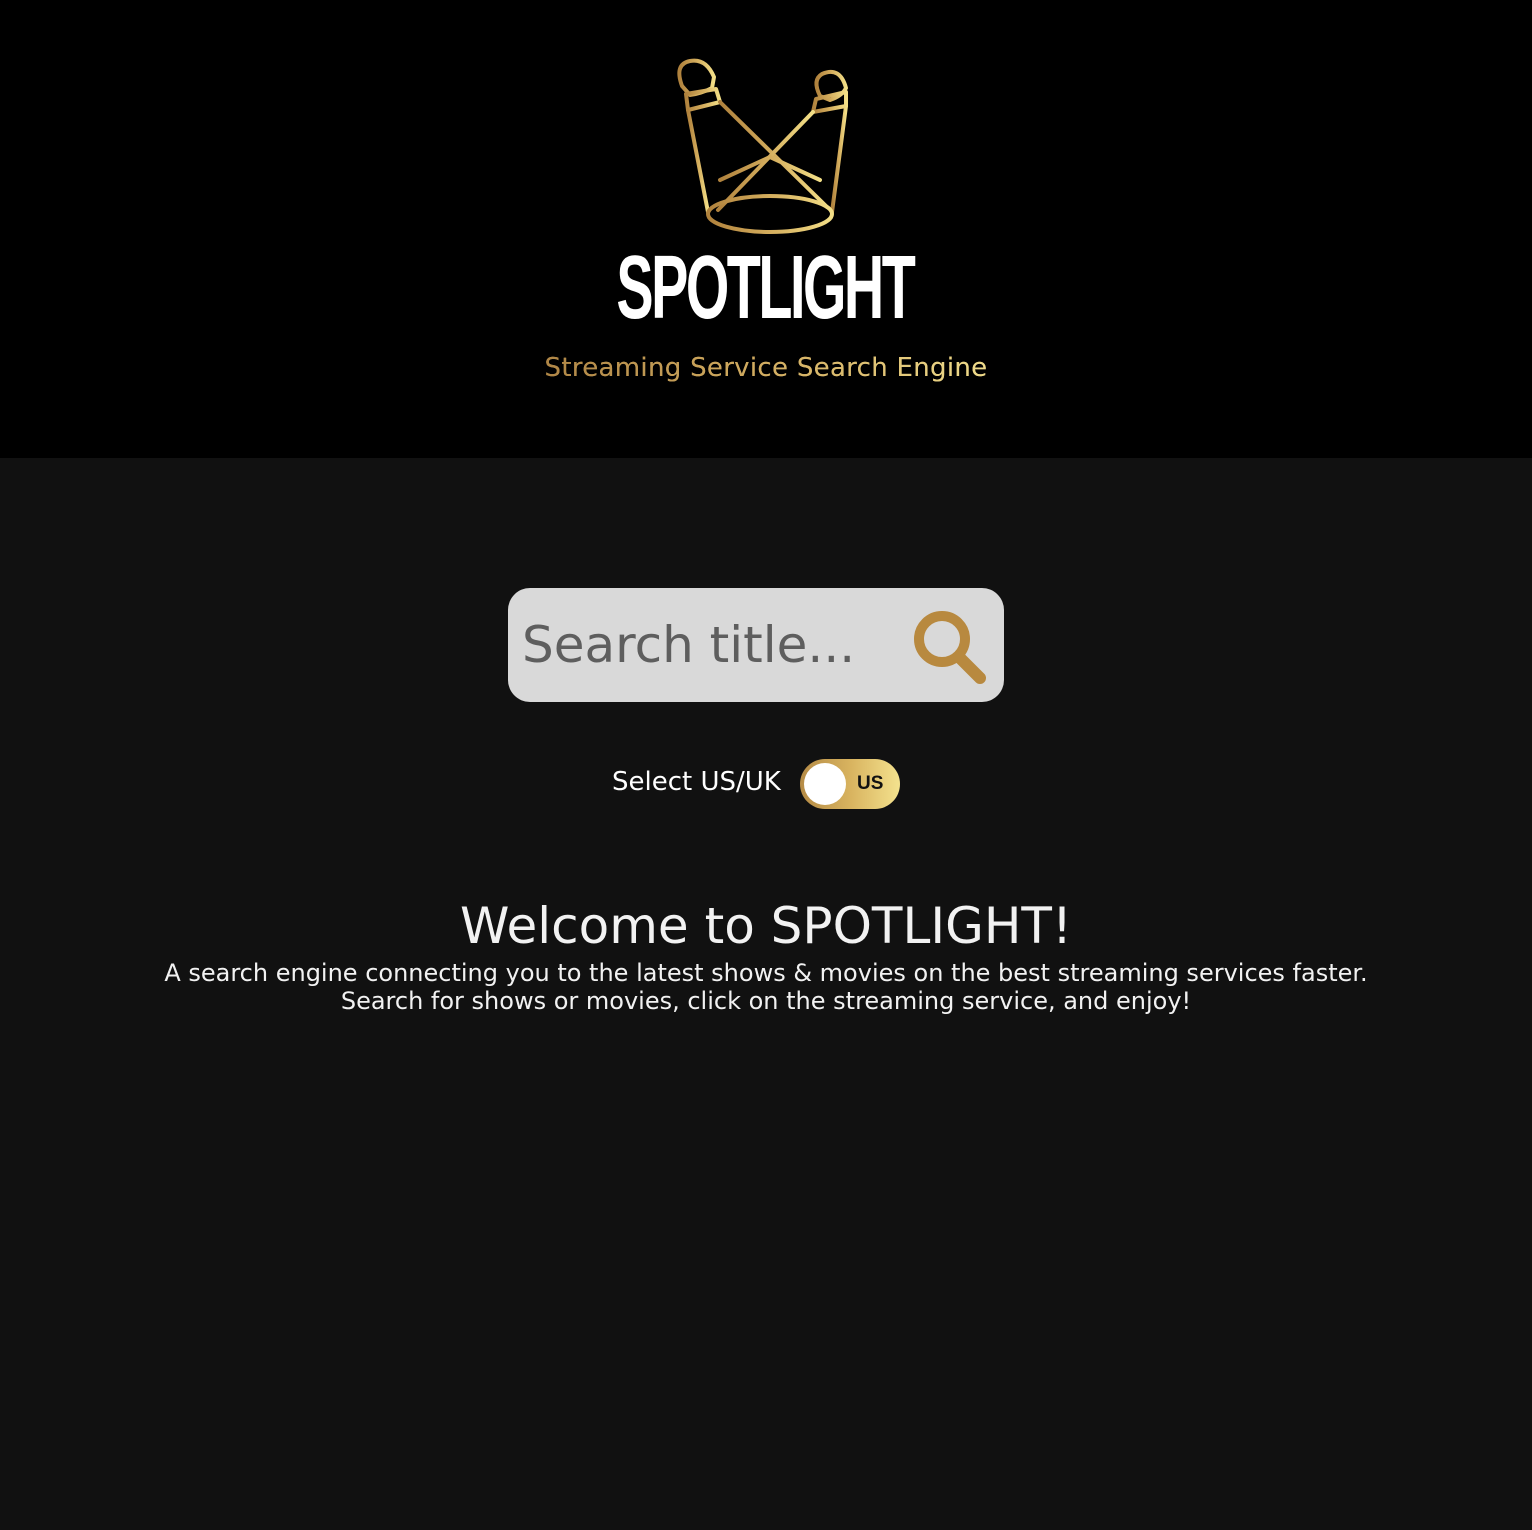  What do you see at coordinates (825, 784) in the screenshot?
I see `toggle-knob` at bounding box center [825, 784].